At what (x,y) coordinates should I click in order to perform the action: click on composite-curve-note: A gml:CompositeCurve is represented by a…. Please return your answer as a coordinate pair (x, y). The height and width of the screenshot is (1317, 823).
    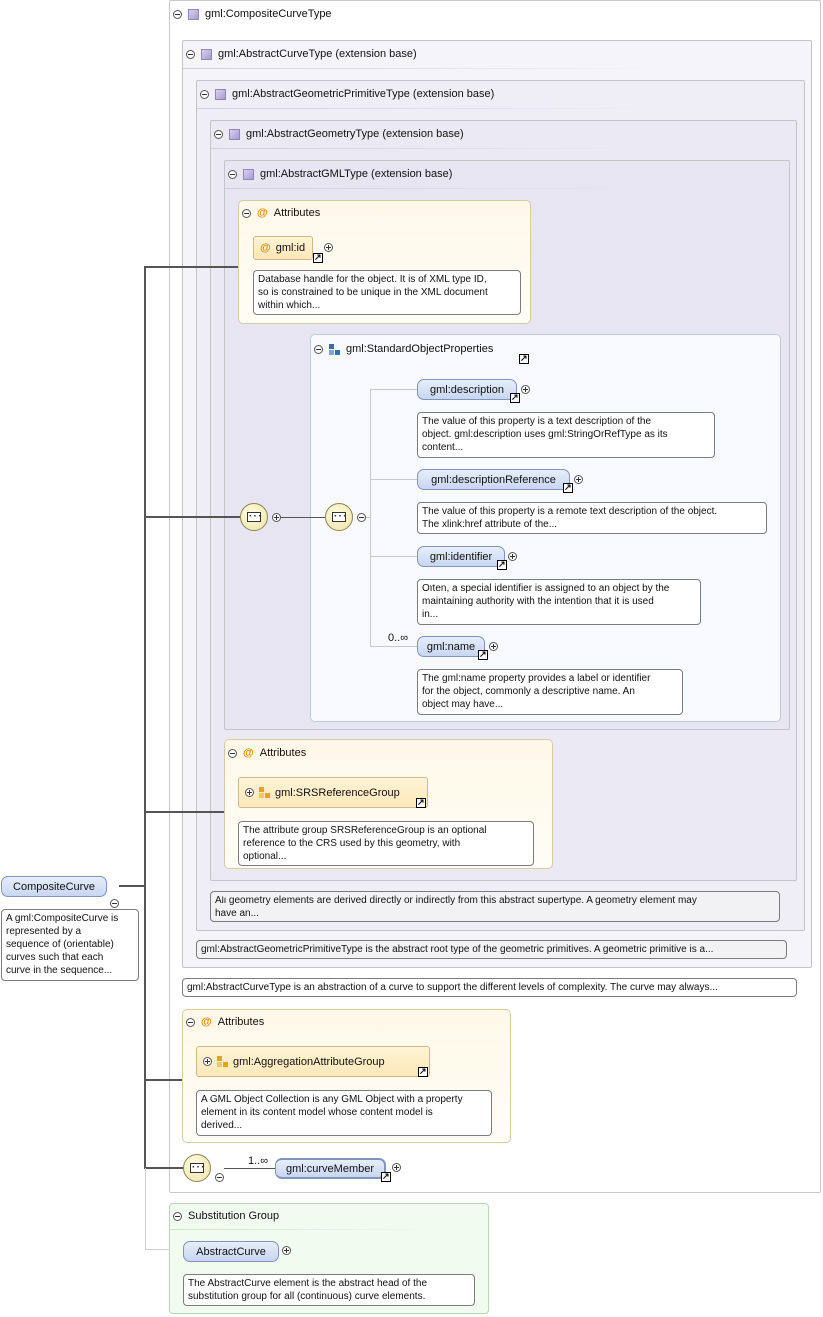
    Looking at the image, I should click on (70, 945).